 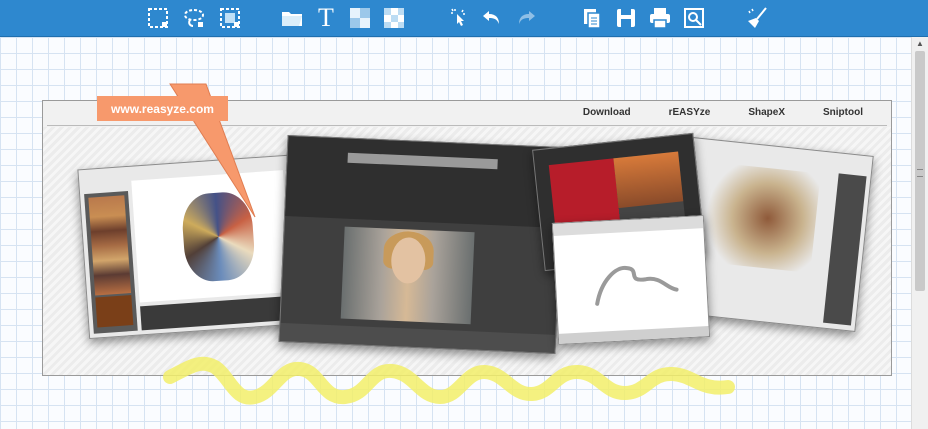 What do you see at coordinates (723, 112) in the screenshot?
I see `snapshot-nav: Download rEASYze ShapeX Sniptool` at bounding box center [723, 112].